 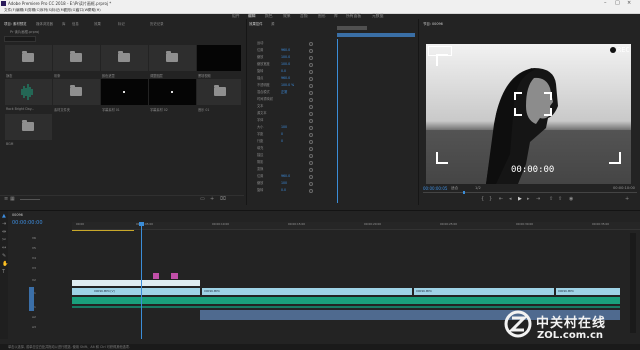 I want to click on effect-row: 行距 0, so click(x=327, y=141).